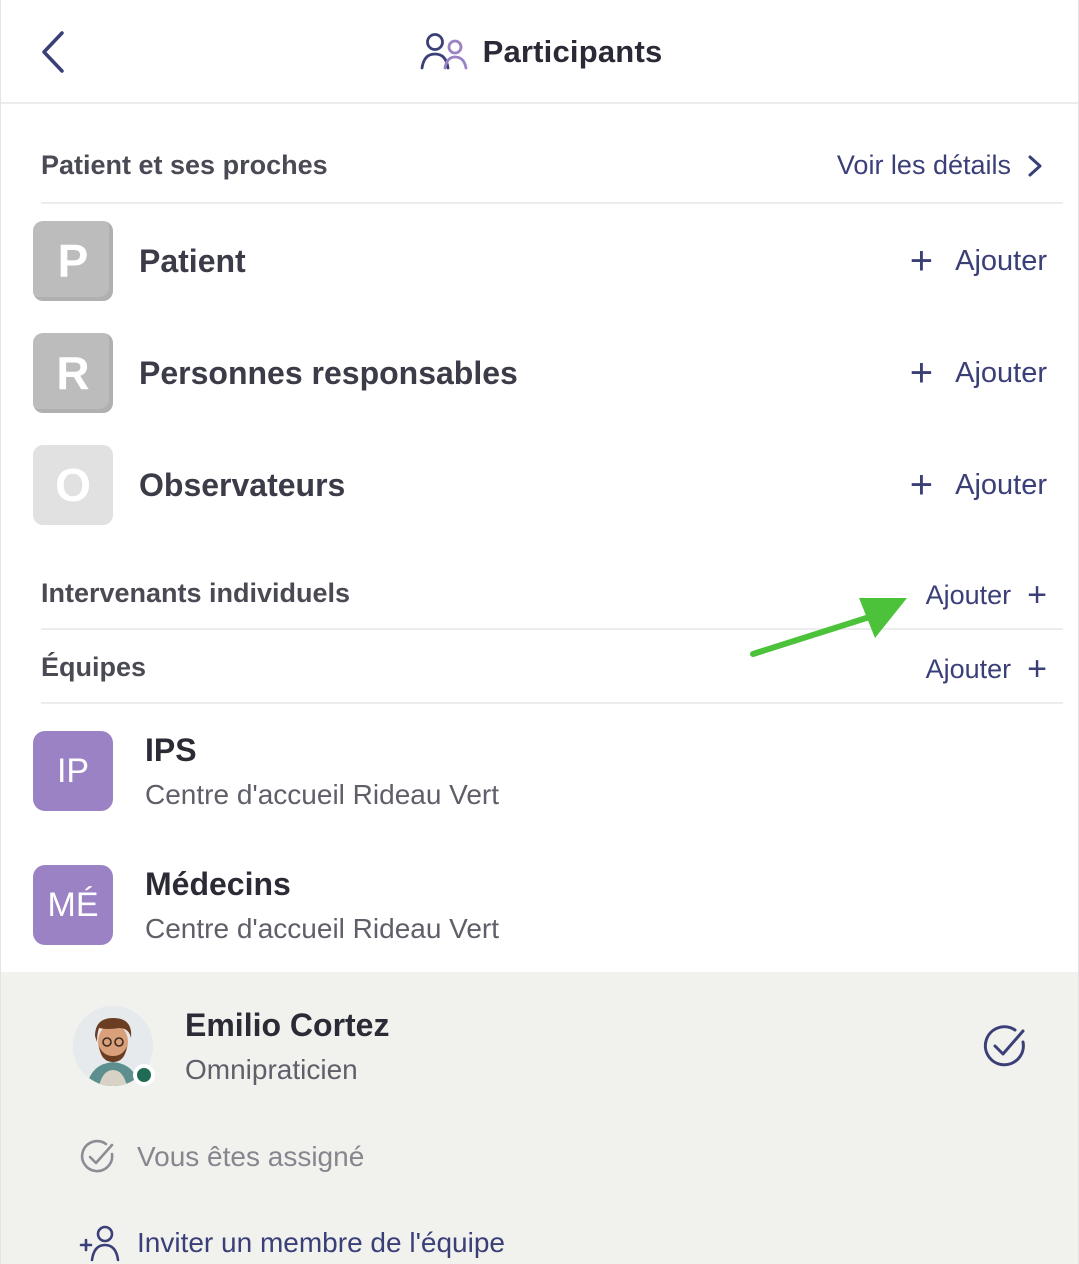  What do you see at coordinates (533, 771) in the screenshot?
I see `team-row-ips: IP IPS Centre d'accueil Rideau Vert` at bounding box center [533, 771].